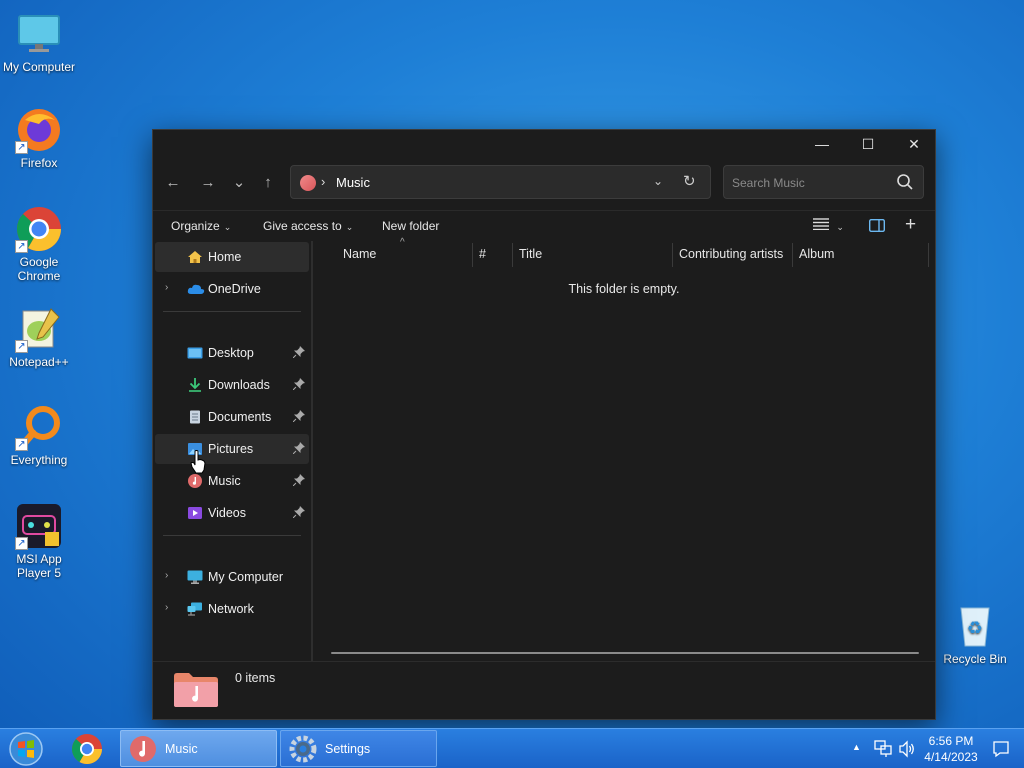 Image resolution: width=1024 pixels, height=768 pixels. I want to click on desktop-icon-recycle-bin: ♻ Recycle Bin, so click(975, 634).